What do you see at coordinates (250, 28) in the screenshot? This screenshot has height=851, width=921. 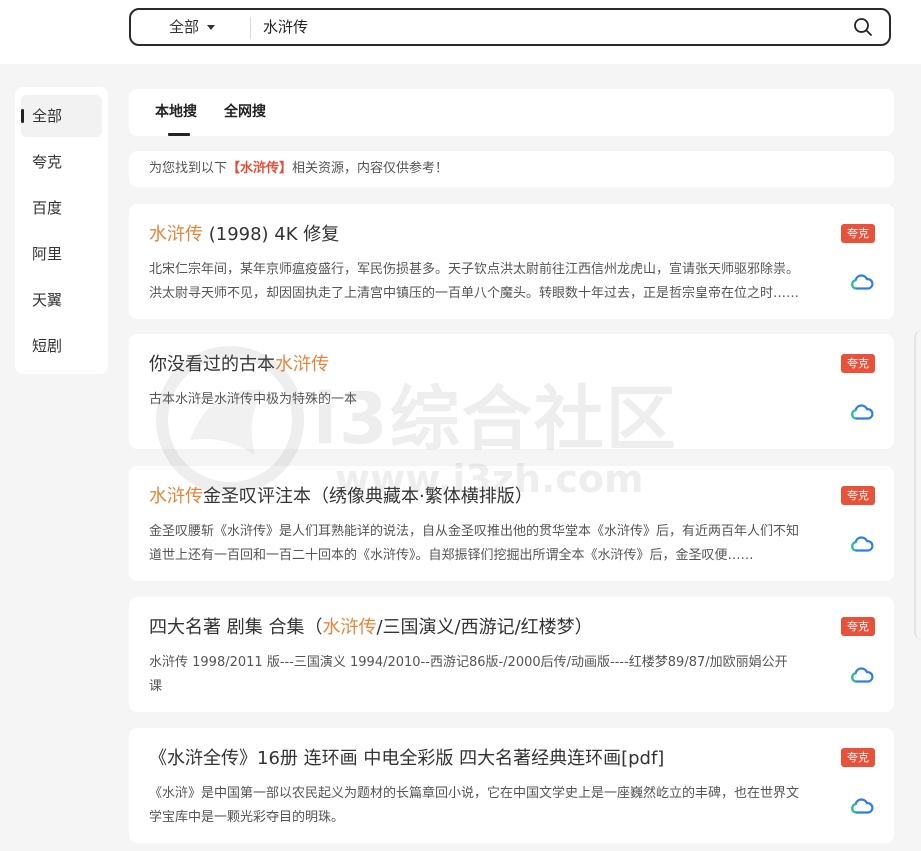 I see `search-divider` at bounding box center [250, 28].